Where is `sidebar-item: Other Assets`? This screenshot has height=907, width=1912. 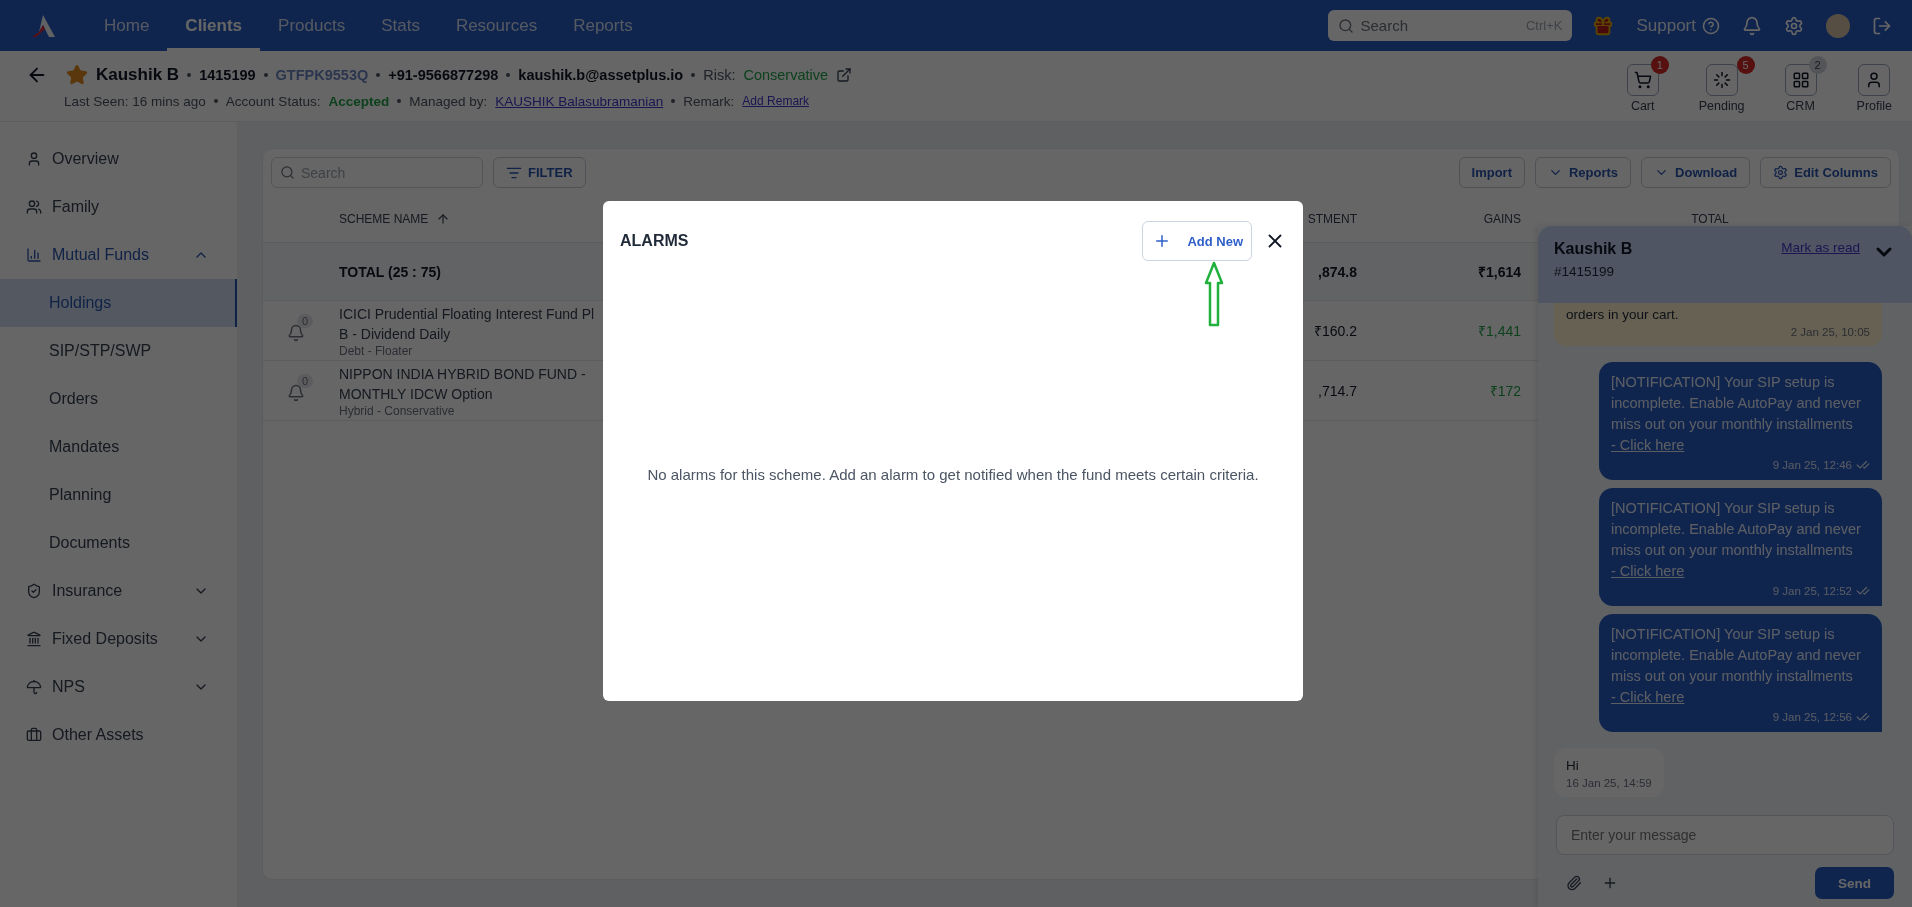
sidebar-item: Other Assets is located at coordinates (118, 735).